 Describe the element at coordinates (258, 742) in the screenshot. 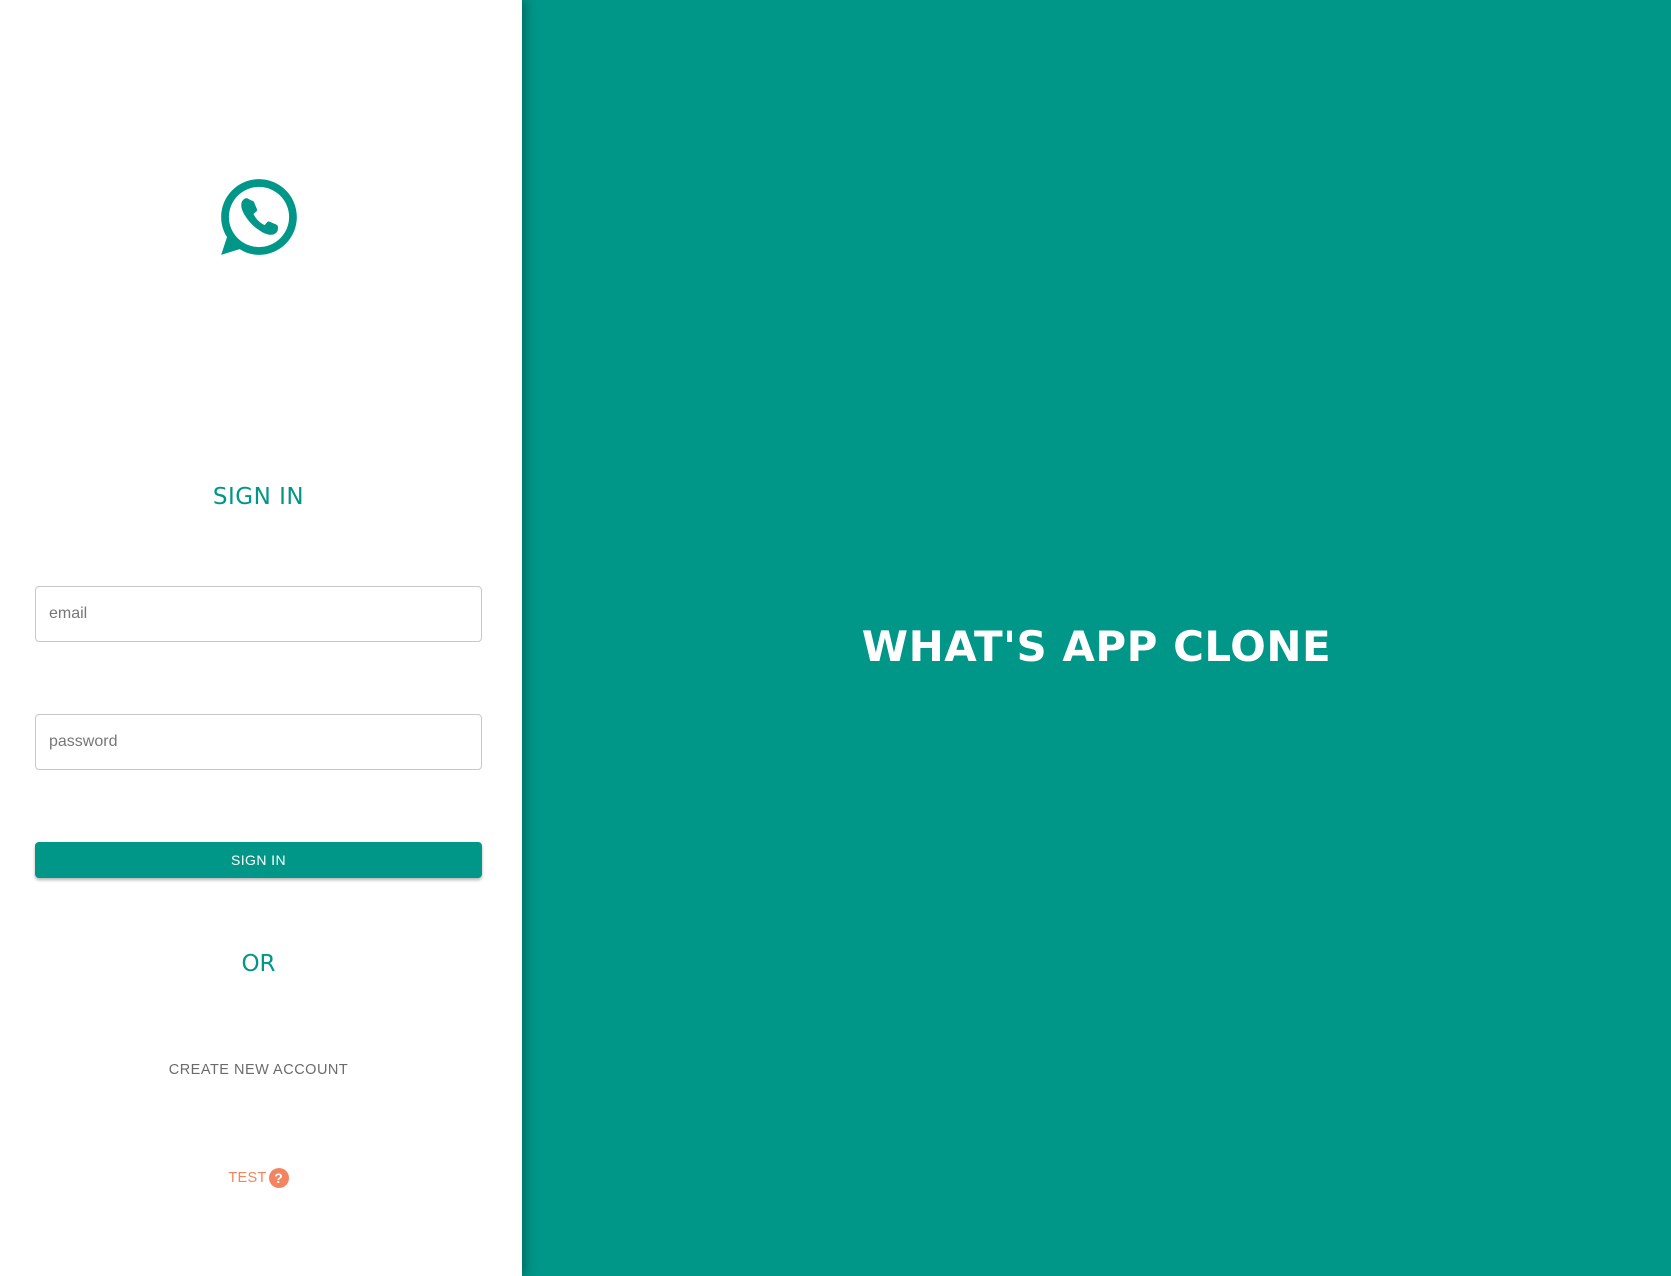

I see `password-field` at that location.